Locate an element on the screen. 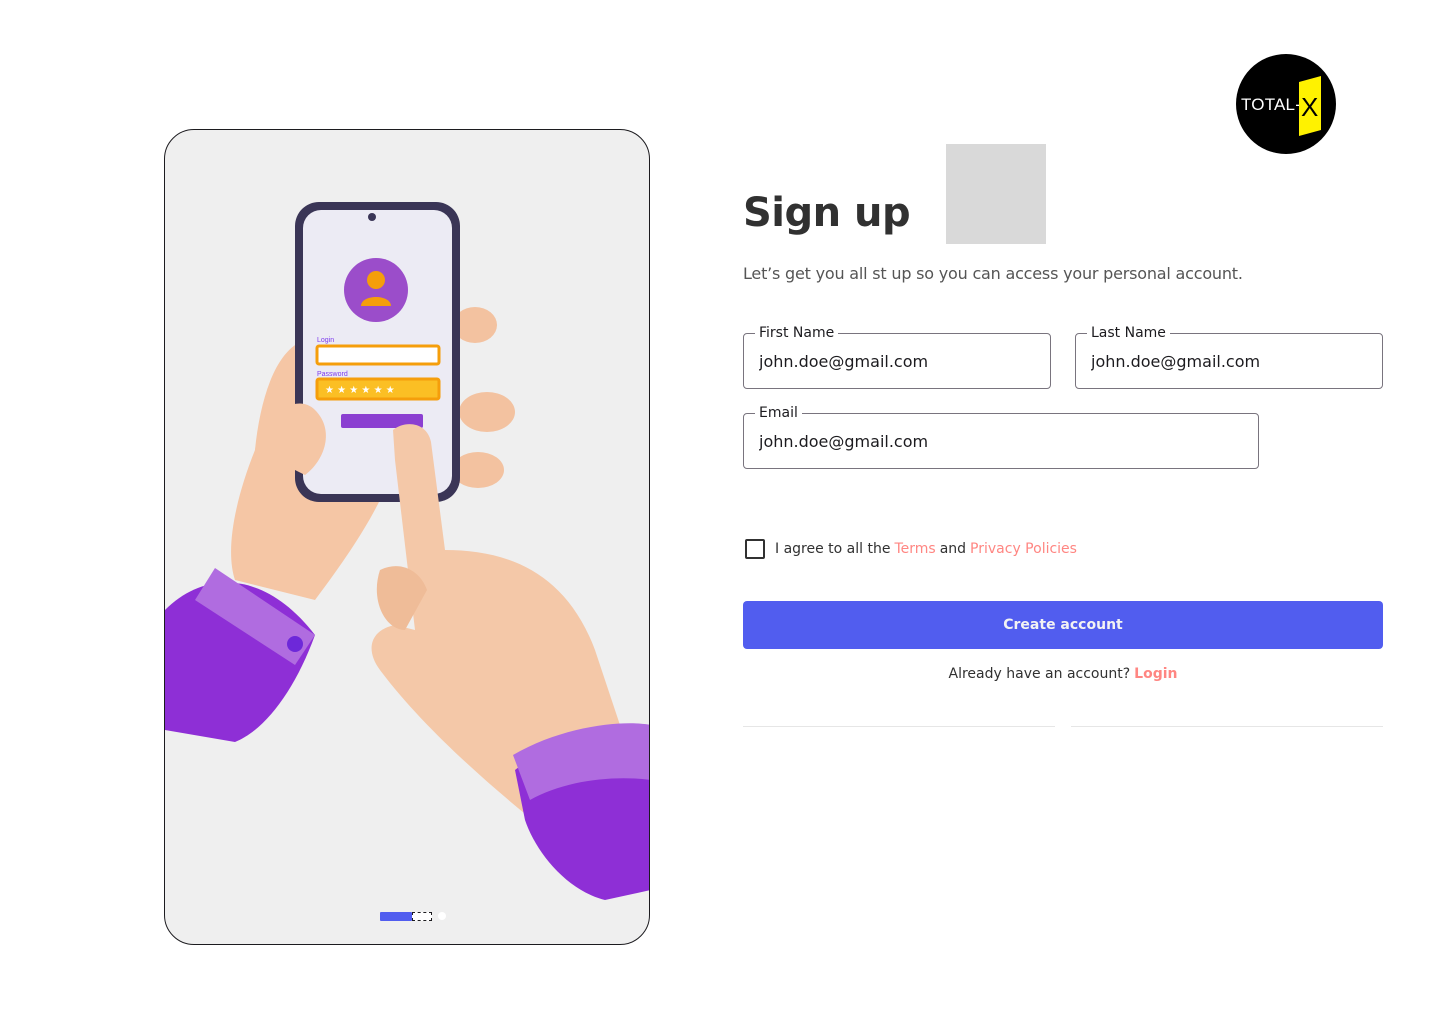 The height and width of the screenshot is (1024, 1440). agree-prefix-text: I agree to all the is located at coordinates (833, 549).